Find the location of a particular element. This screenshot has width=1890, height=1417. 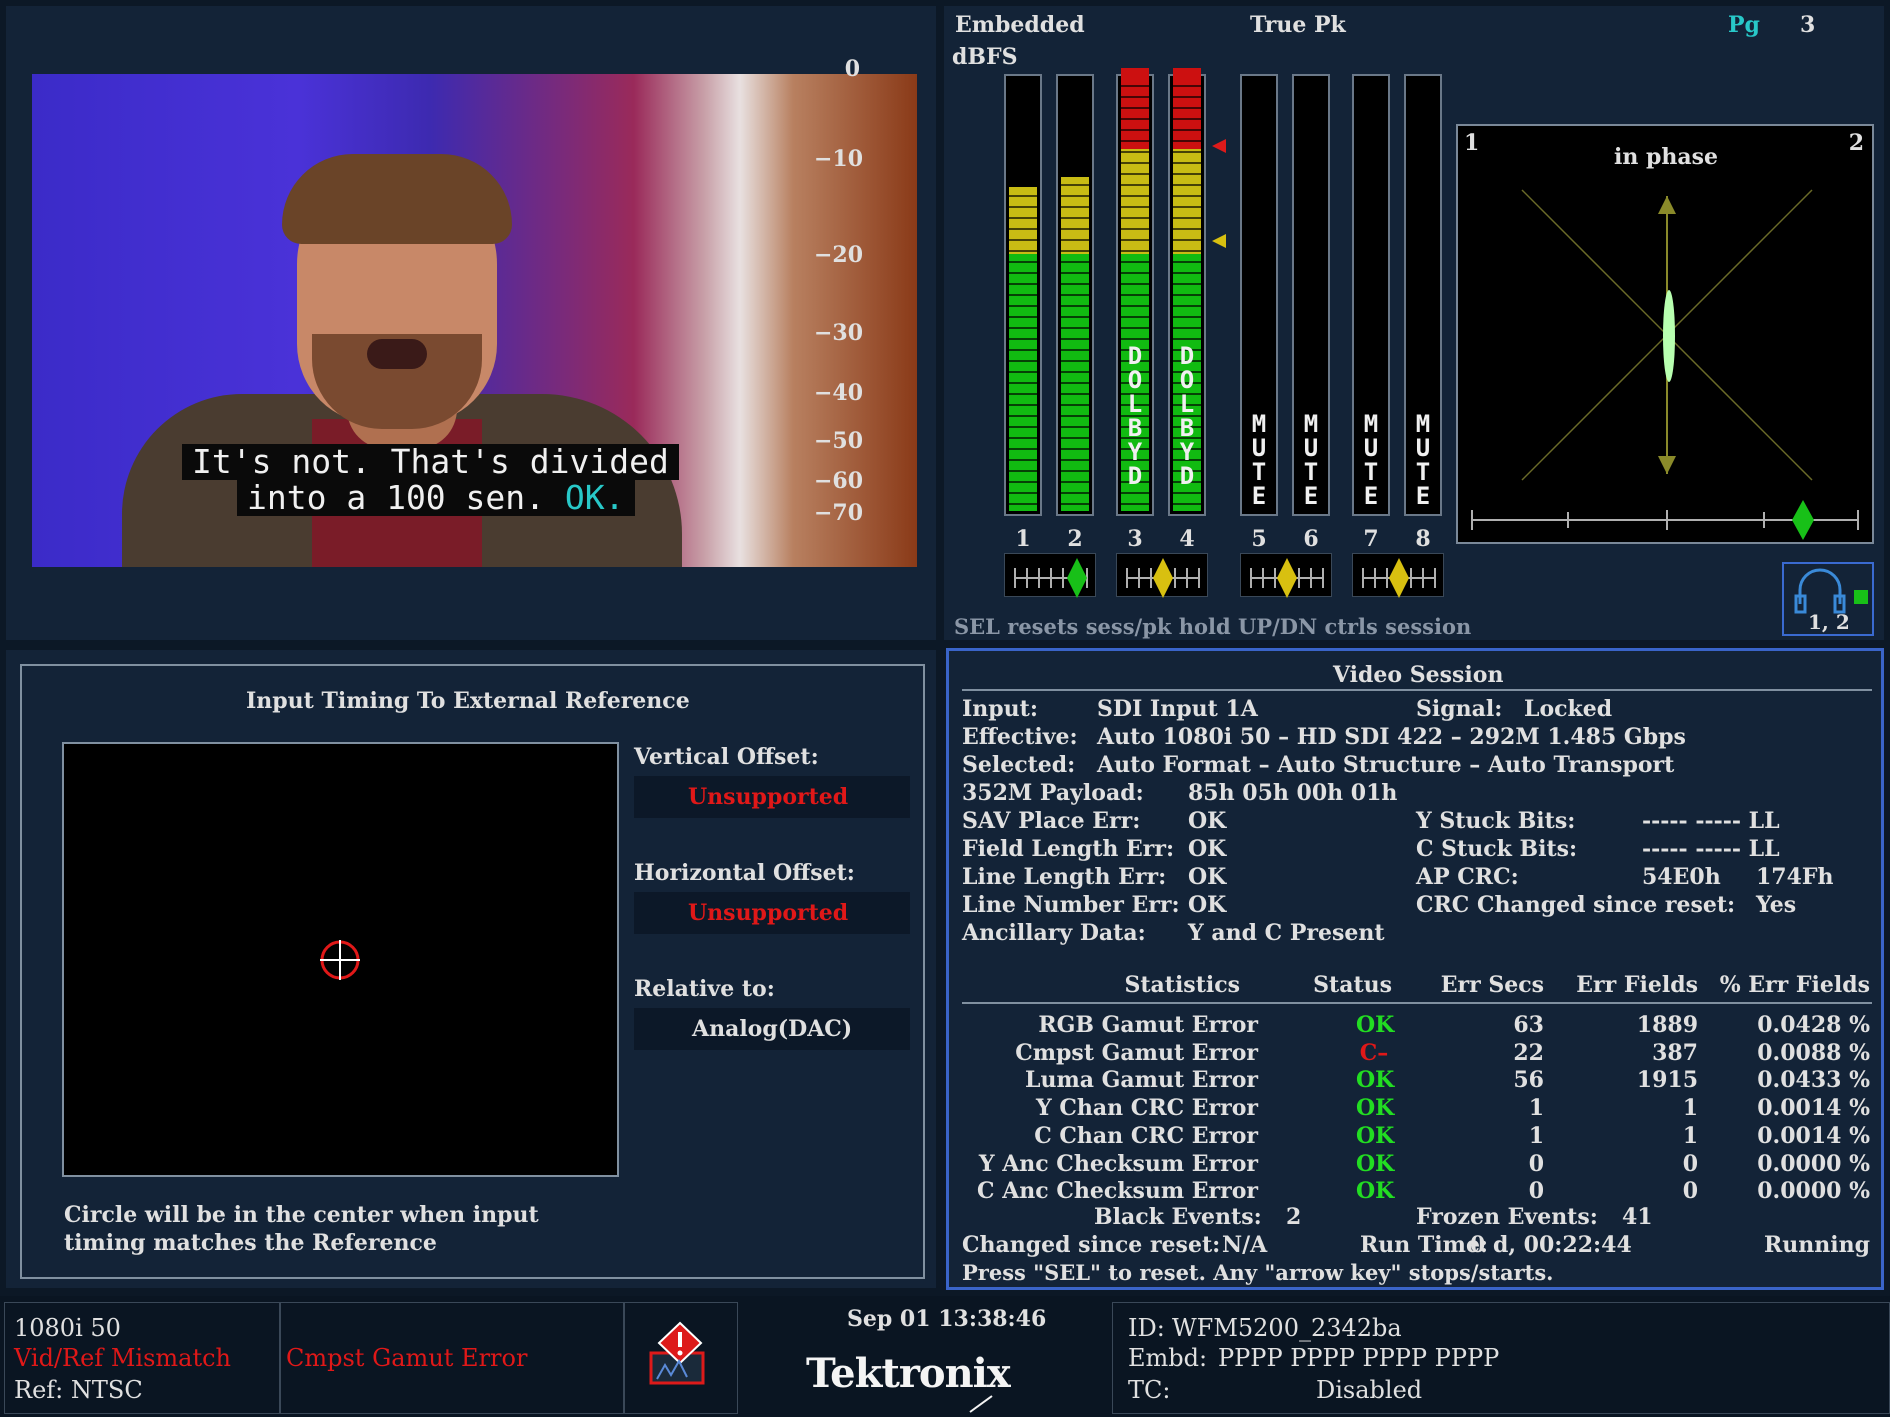

vertical-offset-label: Vertical Offset: is located at coordinates (726, 757).